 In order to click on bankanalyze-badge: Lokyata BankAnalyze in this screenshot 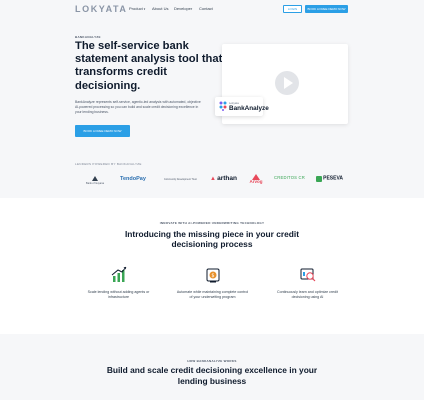, I will do `click(242, 106)`.